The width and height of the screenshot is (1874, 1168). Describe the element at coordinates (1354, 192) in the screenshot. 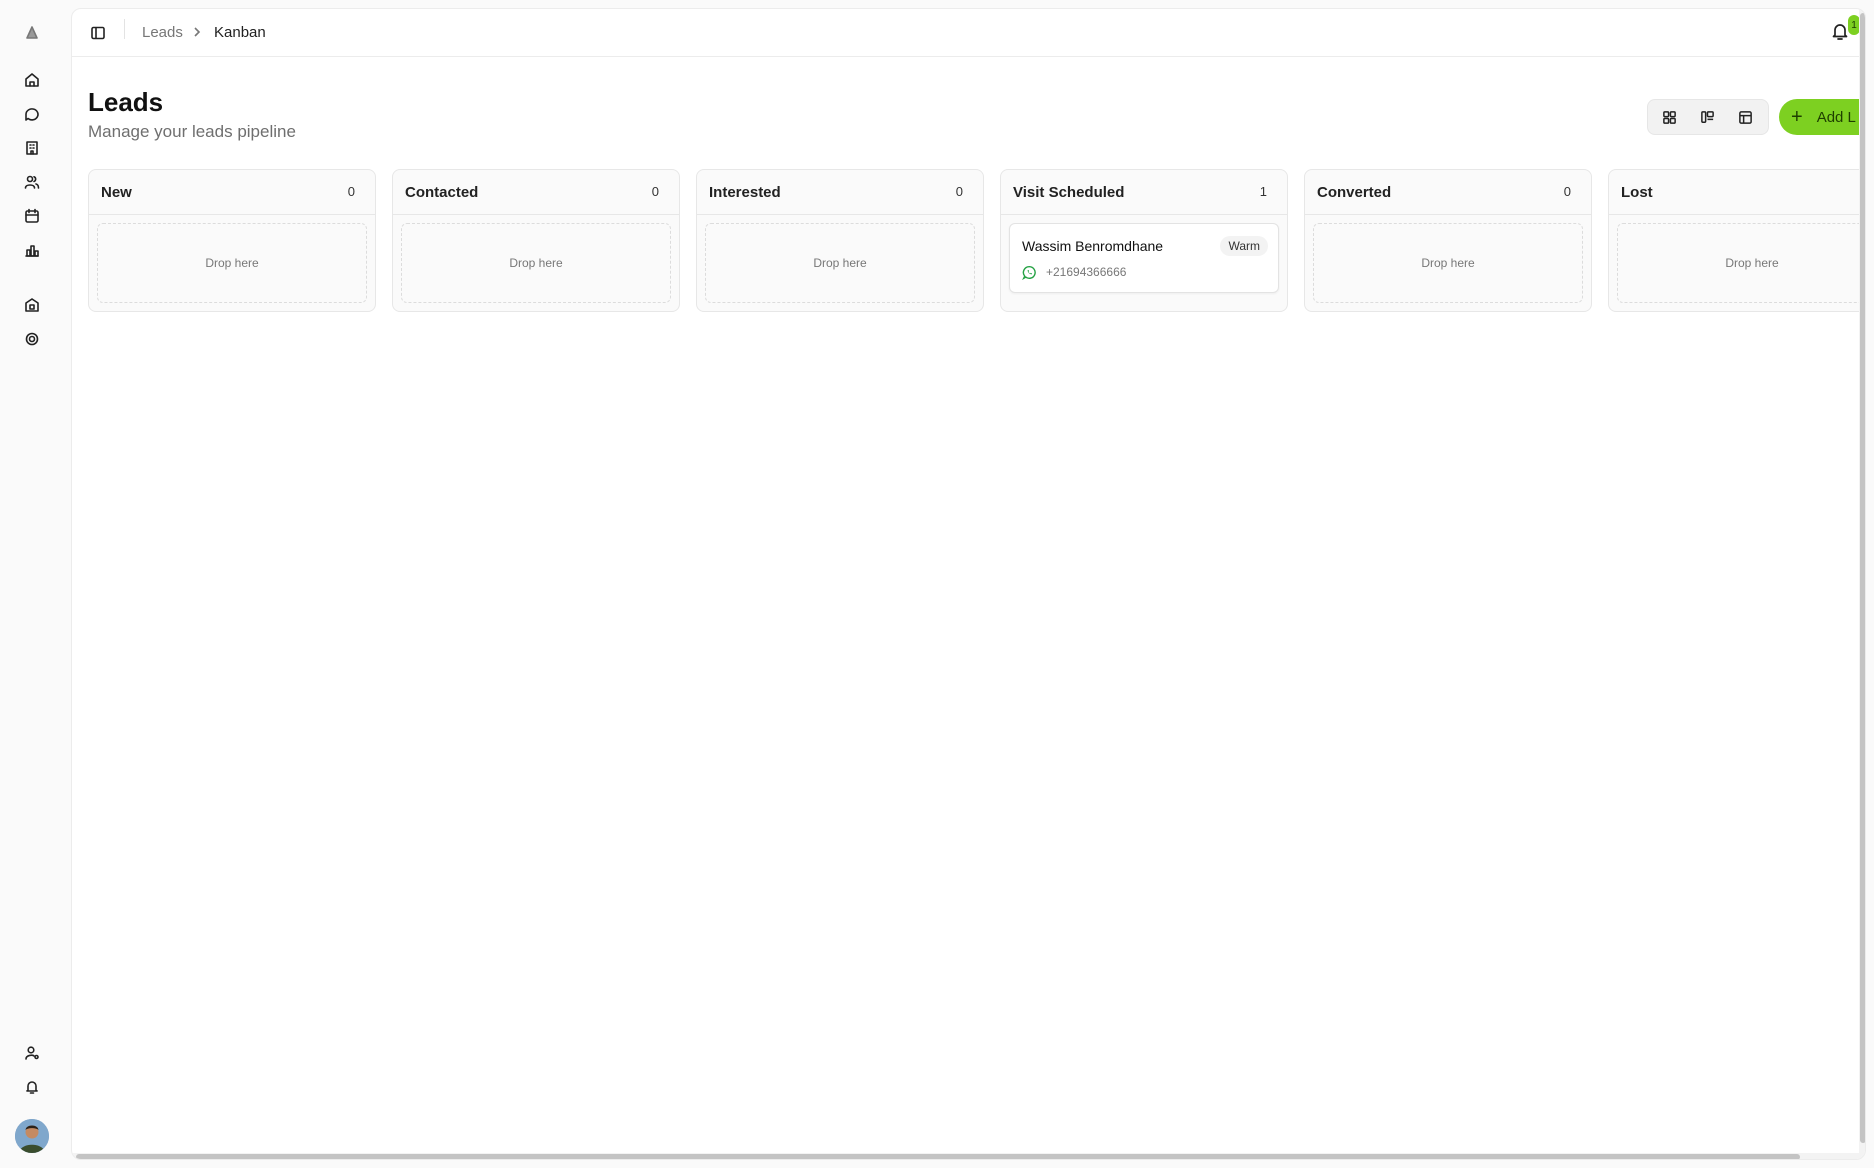

I see `column-title: Converted` at that location.